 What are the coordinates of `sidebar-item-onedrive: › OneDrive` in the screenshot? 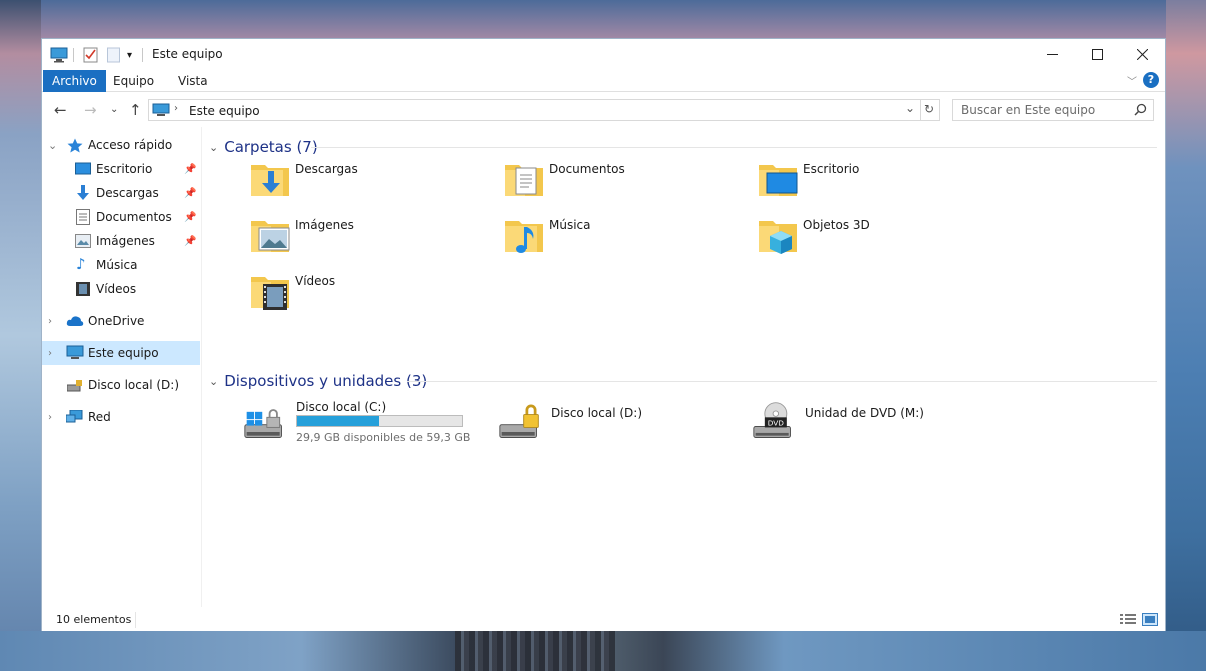 It's located at (121, 321).